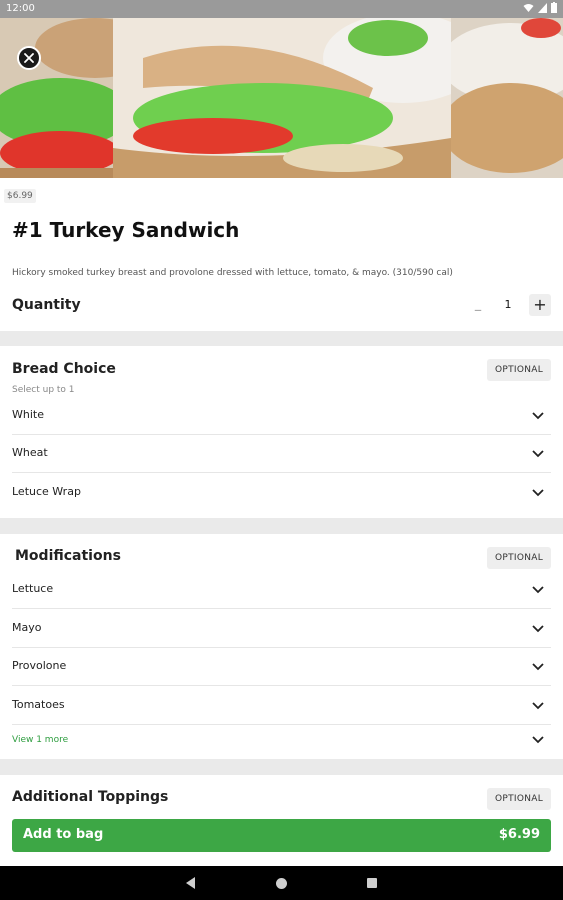  I want to click on modifications-section-title: Modifications, so click(68, 556).